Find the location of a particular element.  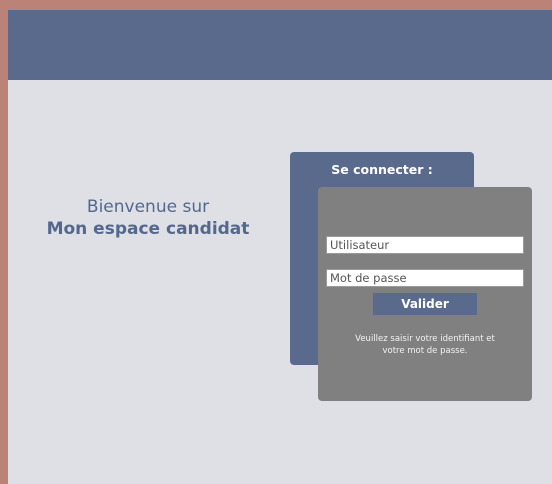

help-line: votre mot de passe. is located at coordinates (425, 351).